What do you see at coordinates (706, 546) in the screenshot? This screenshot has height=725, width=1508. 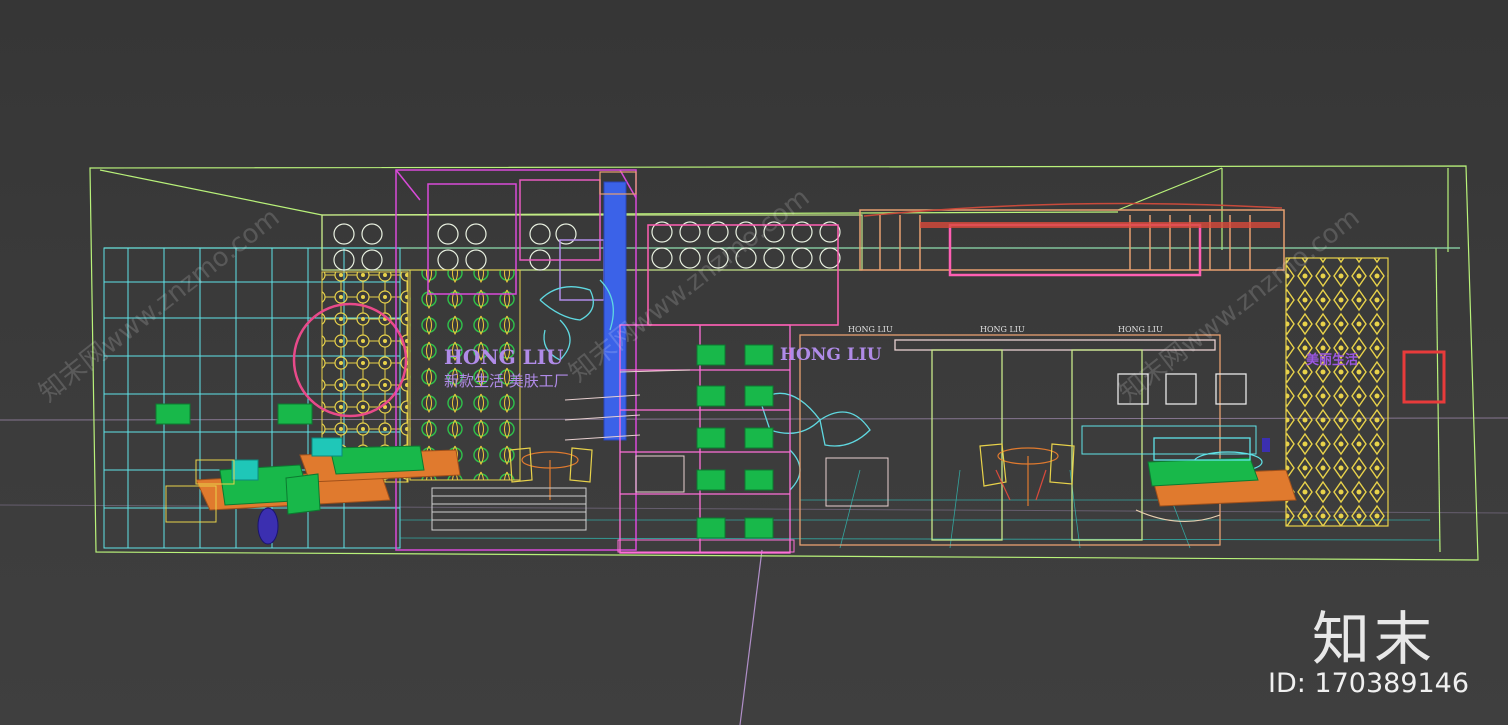 I see `counter-plinth` at bounding box center [706, 546].